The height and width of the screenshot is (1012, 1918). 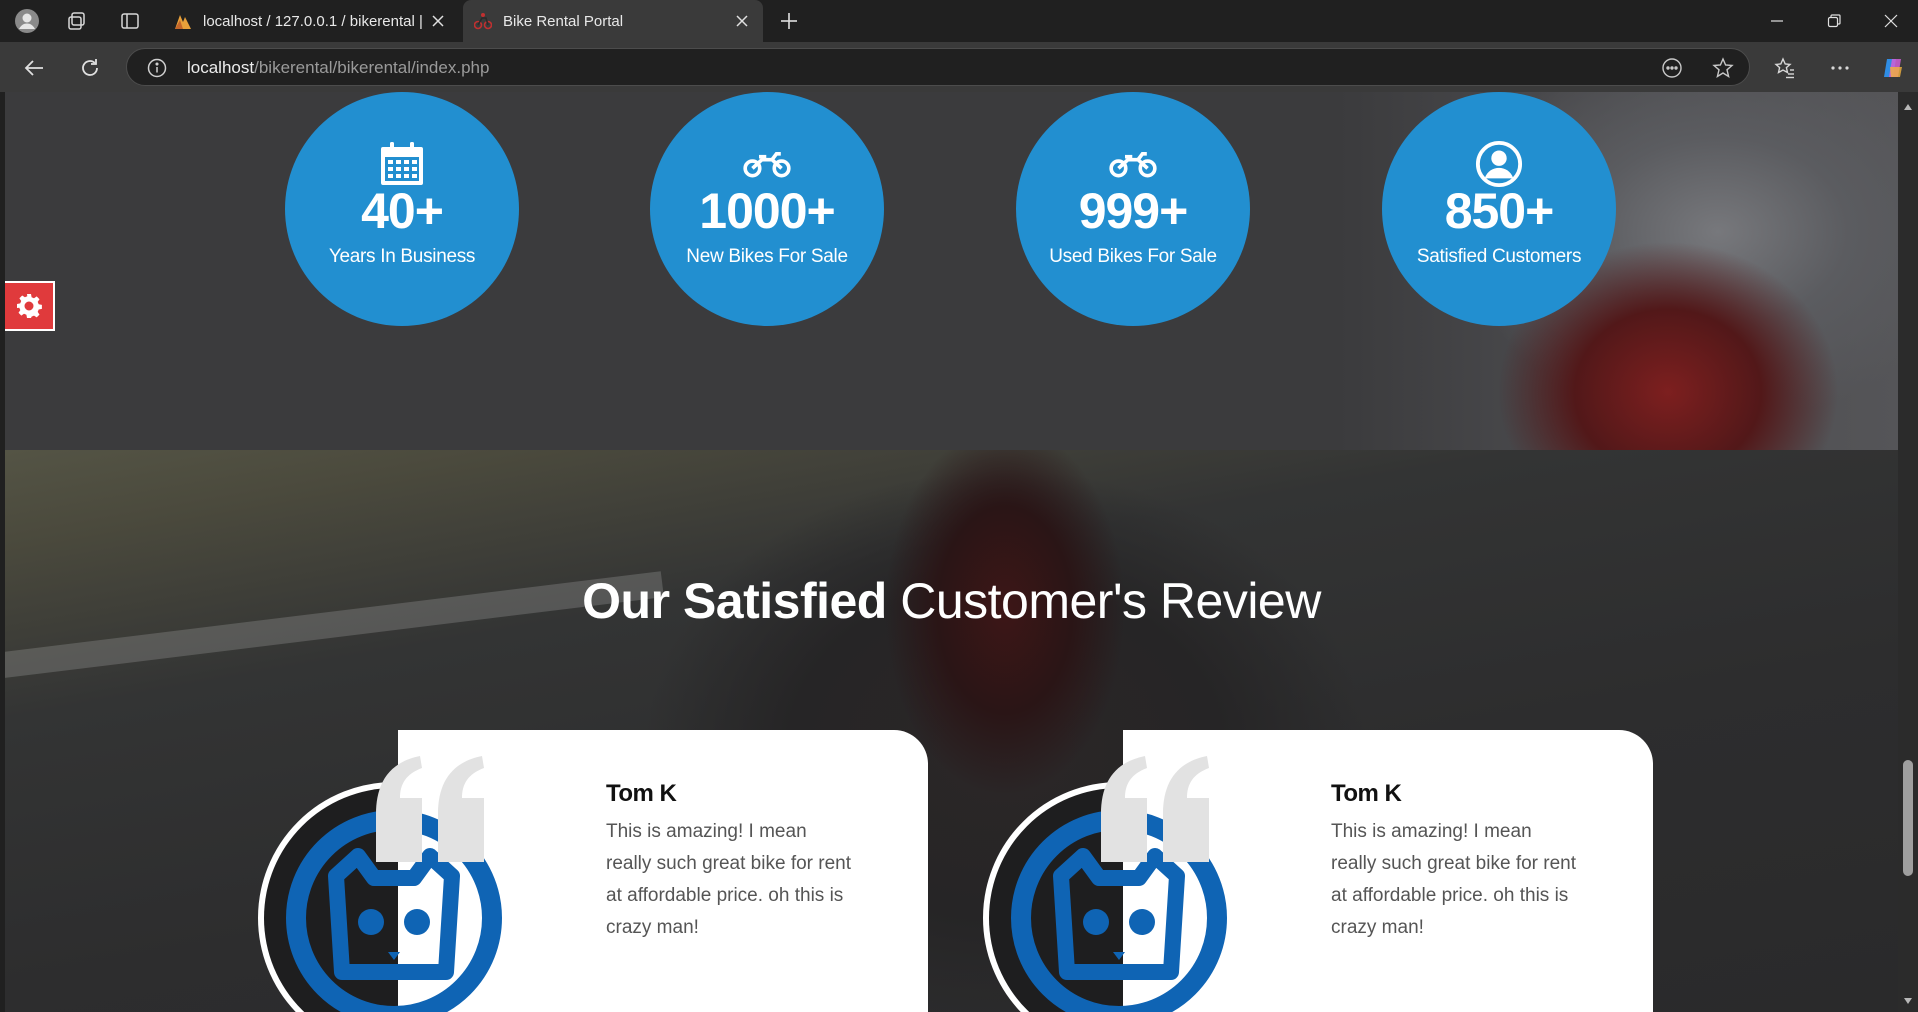 What do you see at coordinates (183, 21) in the screenshot?
I see `phpmyadmin-icon` at bounding box center [183, 21].